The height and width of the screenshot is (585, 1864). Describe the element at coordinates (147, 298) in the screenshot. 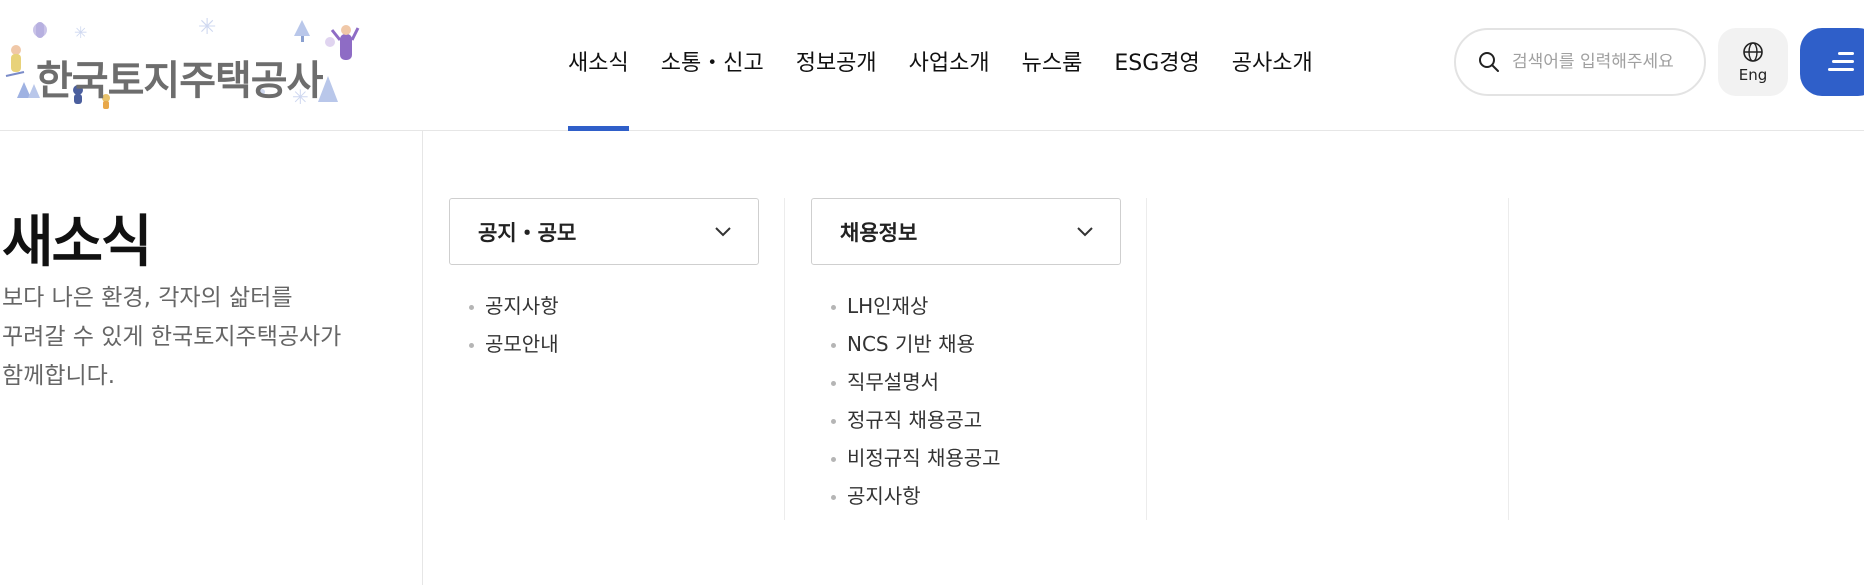

I see `description-line: 보다 나은 환경, 각자의 삶터를` at that location.